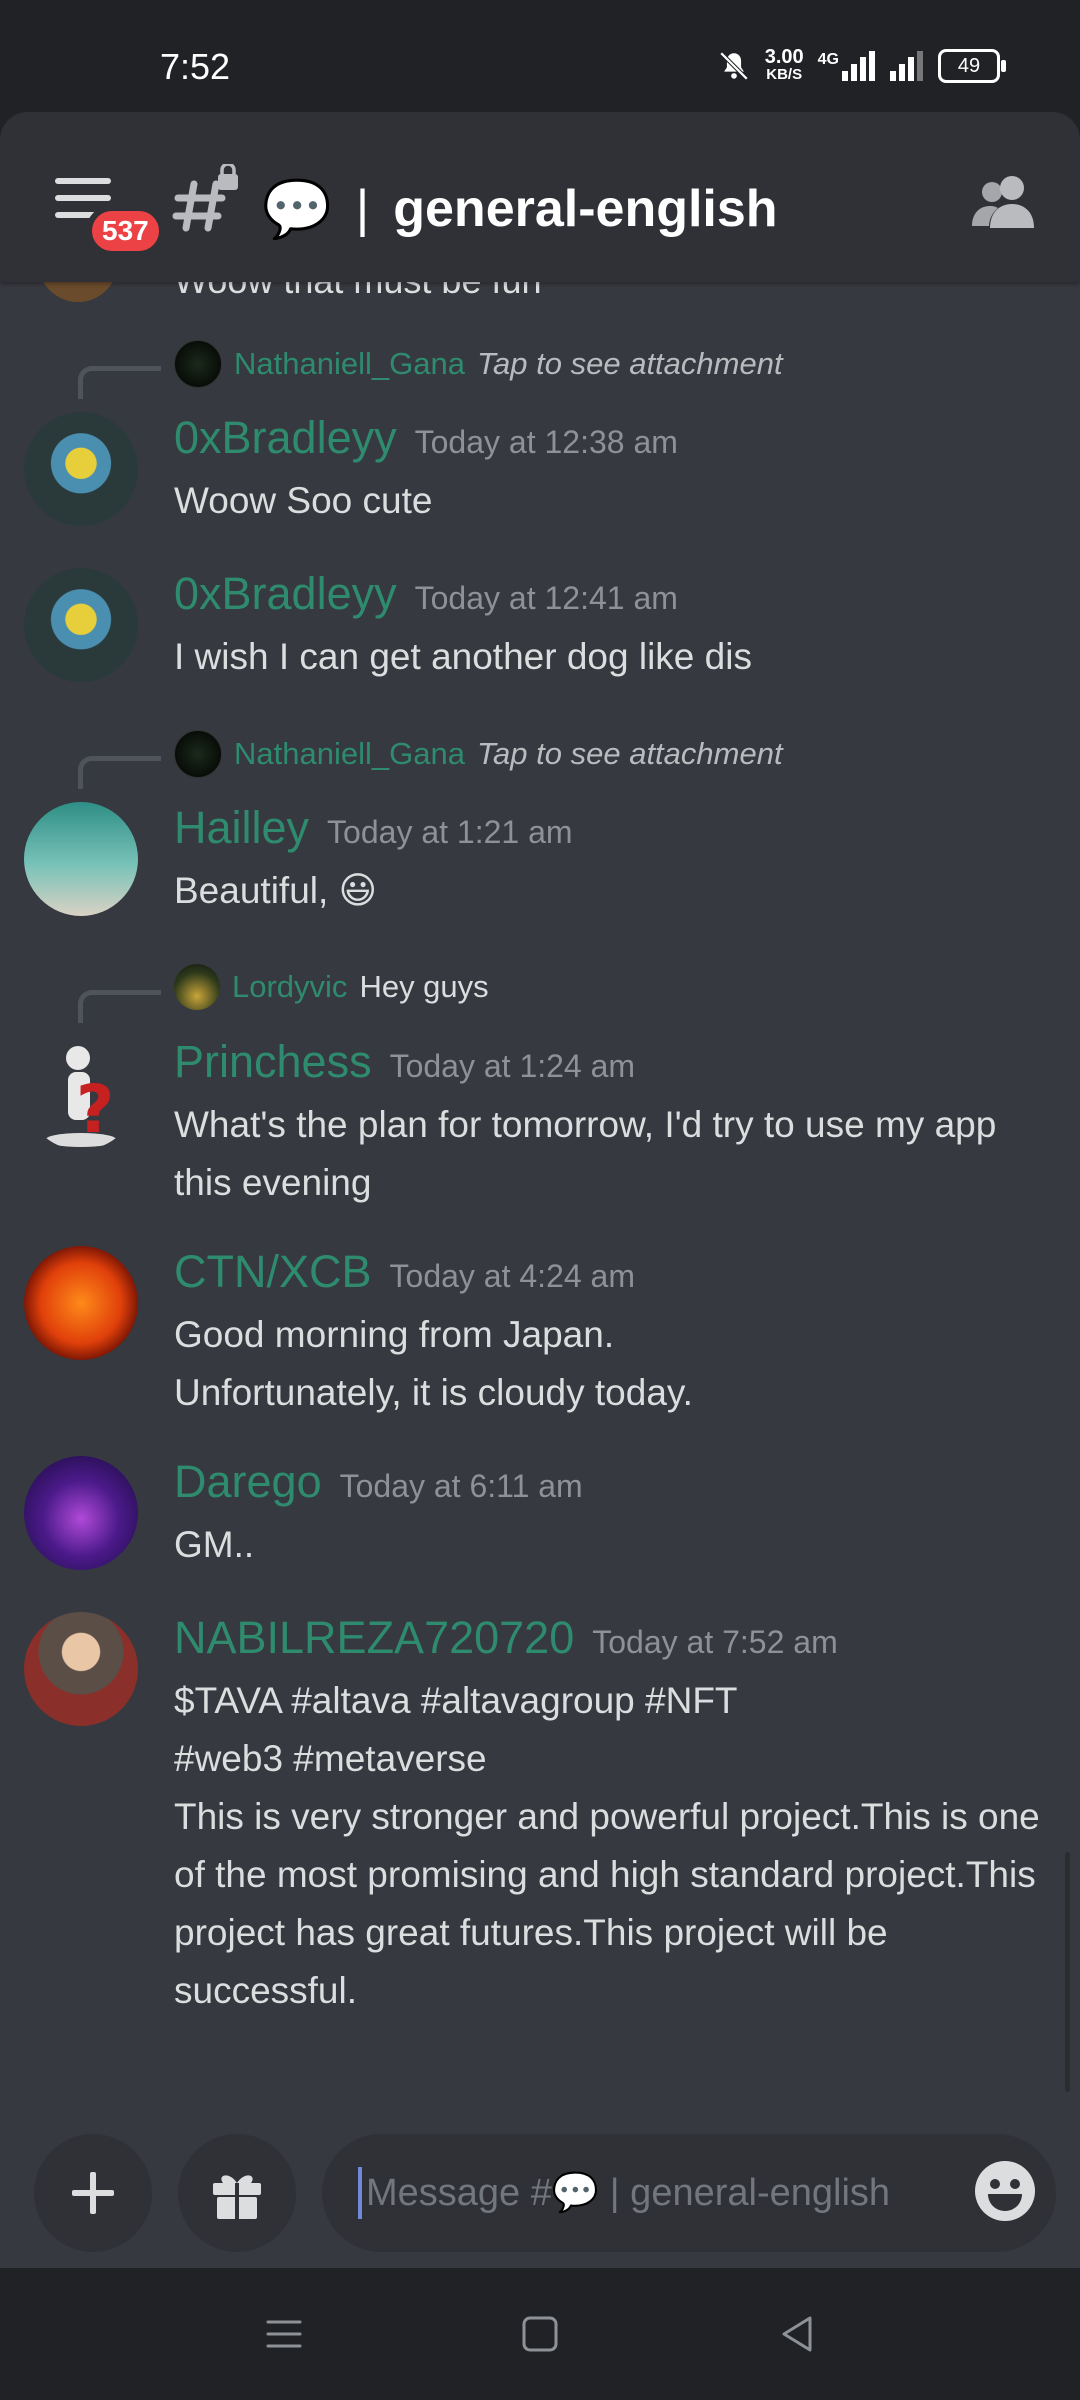 The height and width of the screenshot is (2400, 1080). Describe the element at coordinates (628, 2193) in the screenshot. I see `input-placeholder: Message #💬 | general-english` at that location.